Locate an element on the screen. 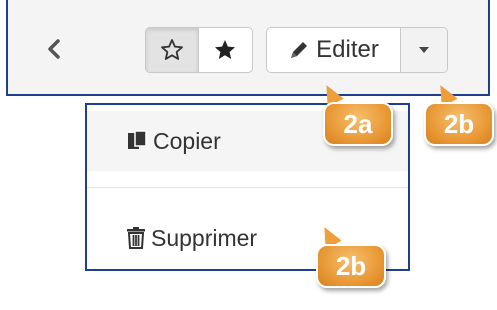  callout-delete: 2b is located at coordinates (351, 266).